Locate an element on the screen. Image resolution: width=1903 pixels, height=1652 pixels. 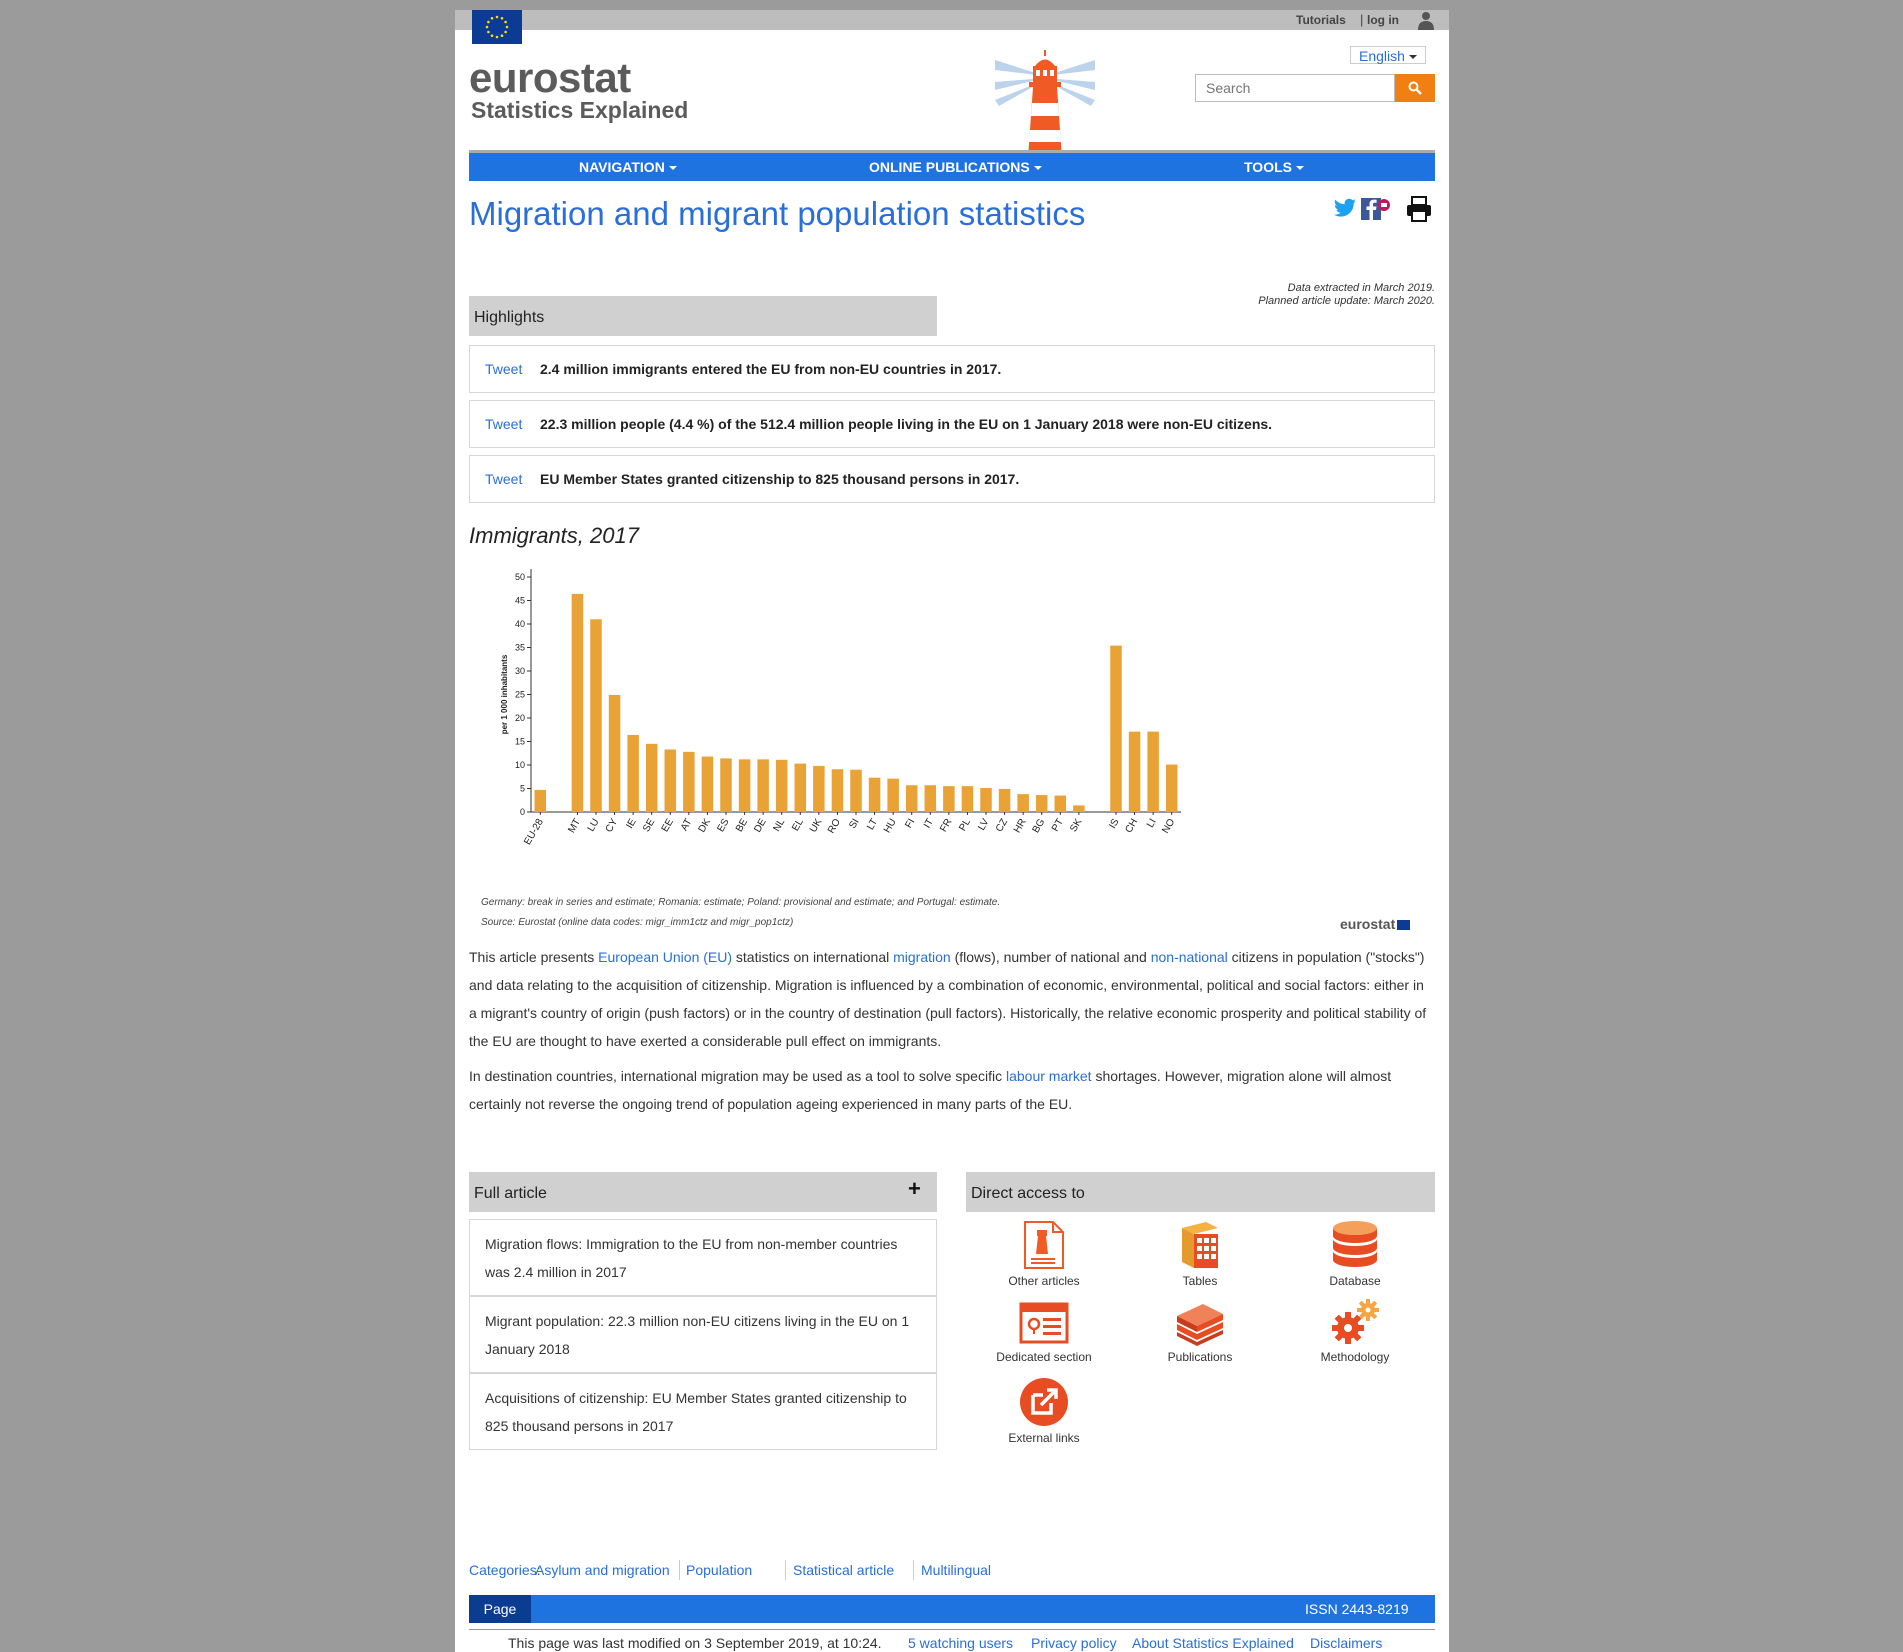
disclaimers-link: Disclaimers is located at coordinates (1346, 1643).